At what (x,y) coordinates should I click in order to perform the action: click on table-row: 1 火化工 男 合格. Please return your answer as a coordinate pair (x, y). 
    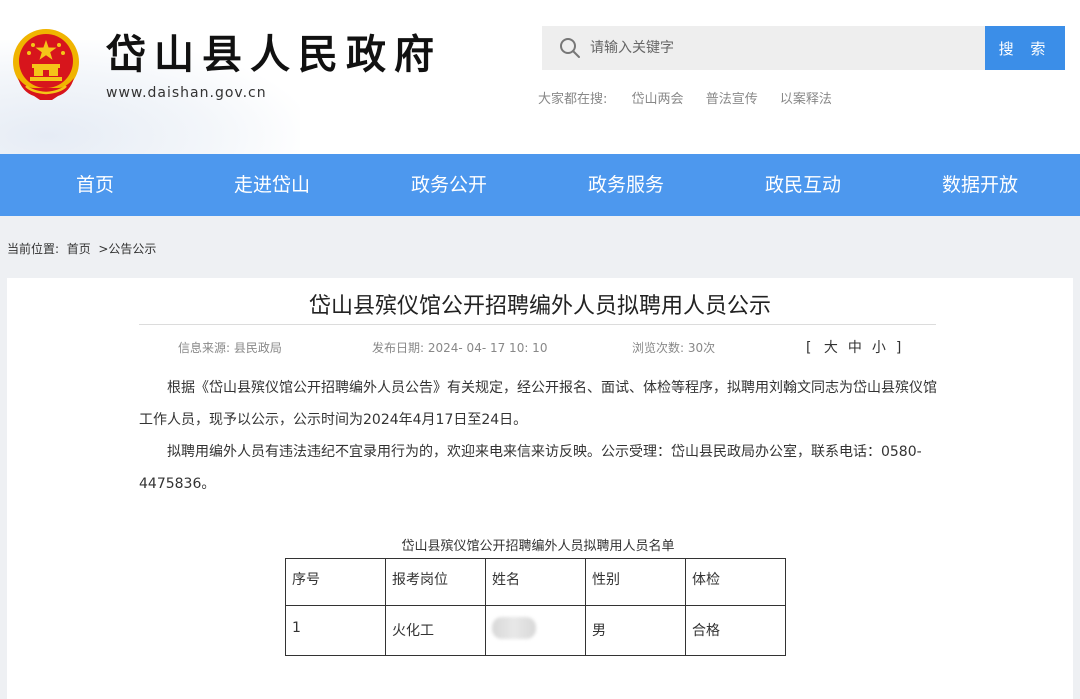
    Looking at the image, I should click on (535, 630).